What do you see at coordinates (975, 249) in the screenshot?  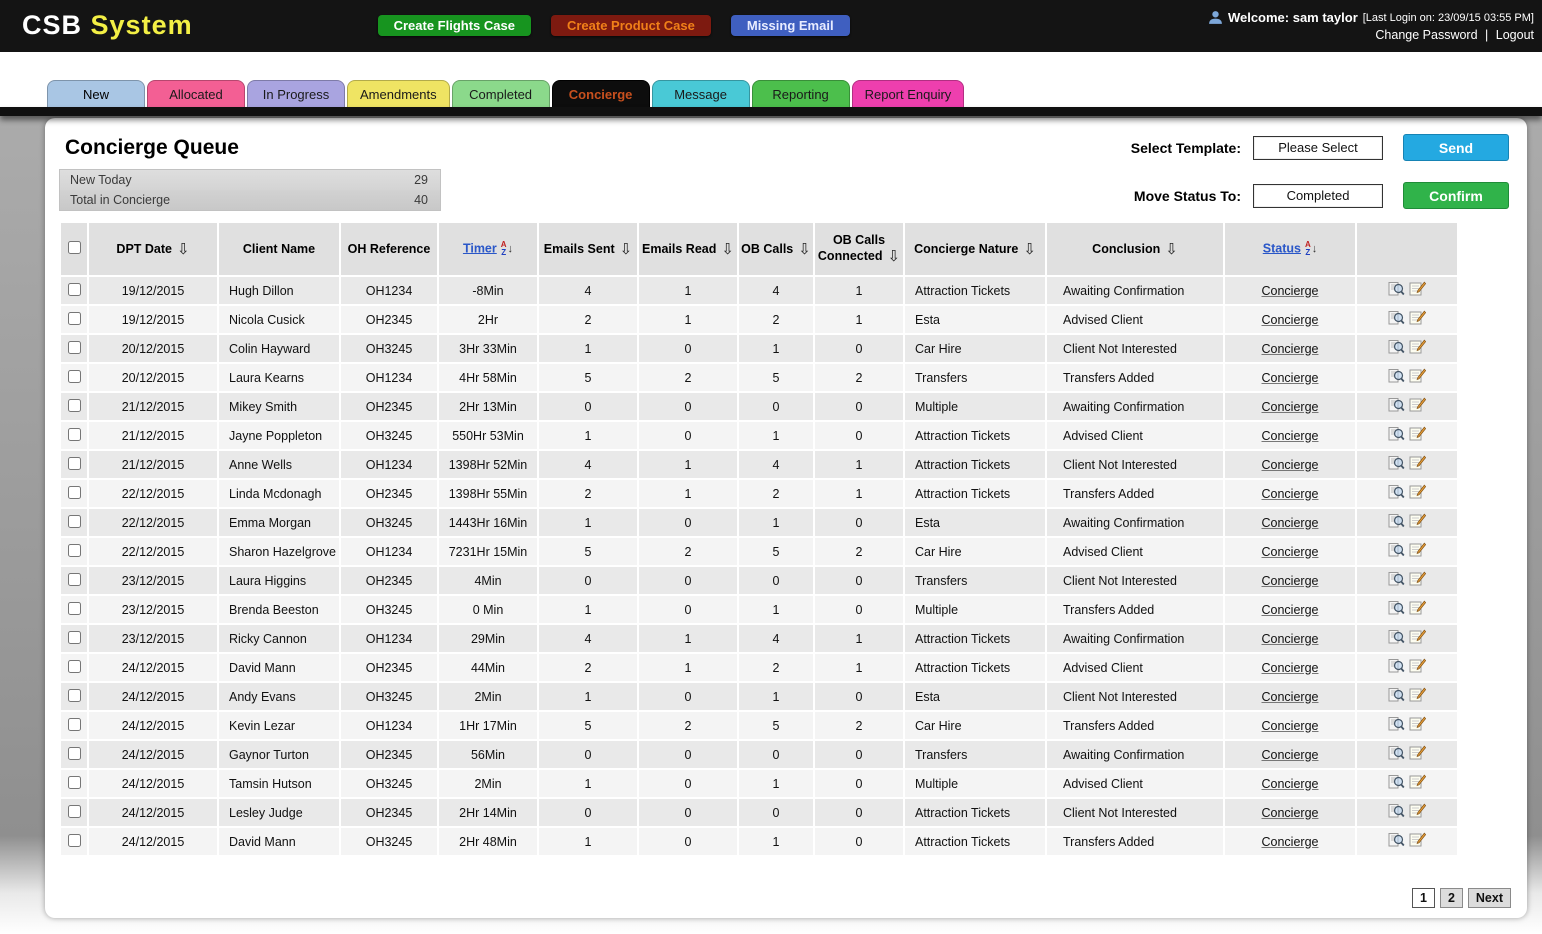 I see `col-concierge-nature: Concierge Nature ⇩` at bounding box center [975, 249].